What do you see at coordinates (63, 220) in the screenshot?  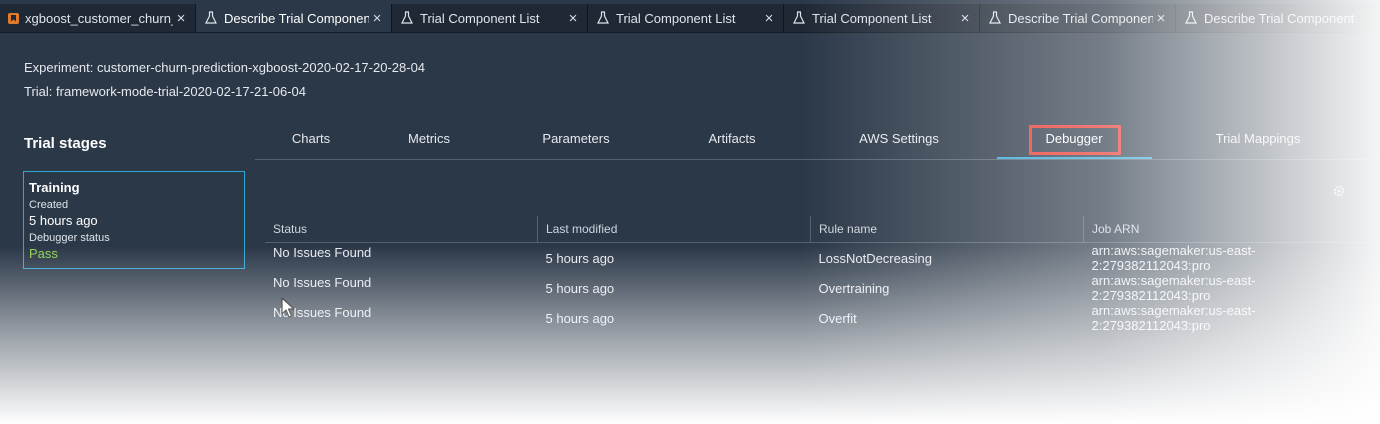 I see `created-value: 5 hours ago` at bounding box center [63, 220].